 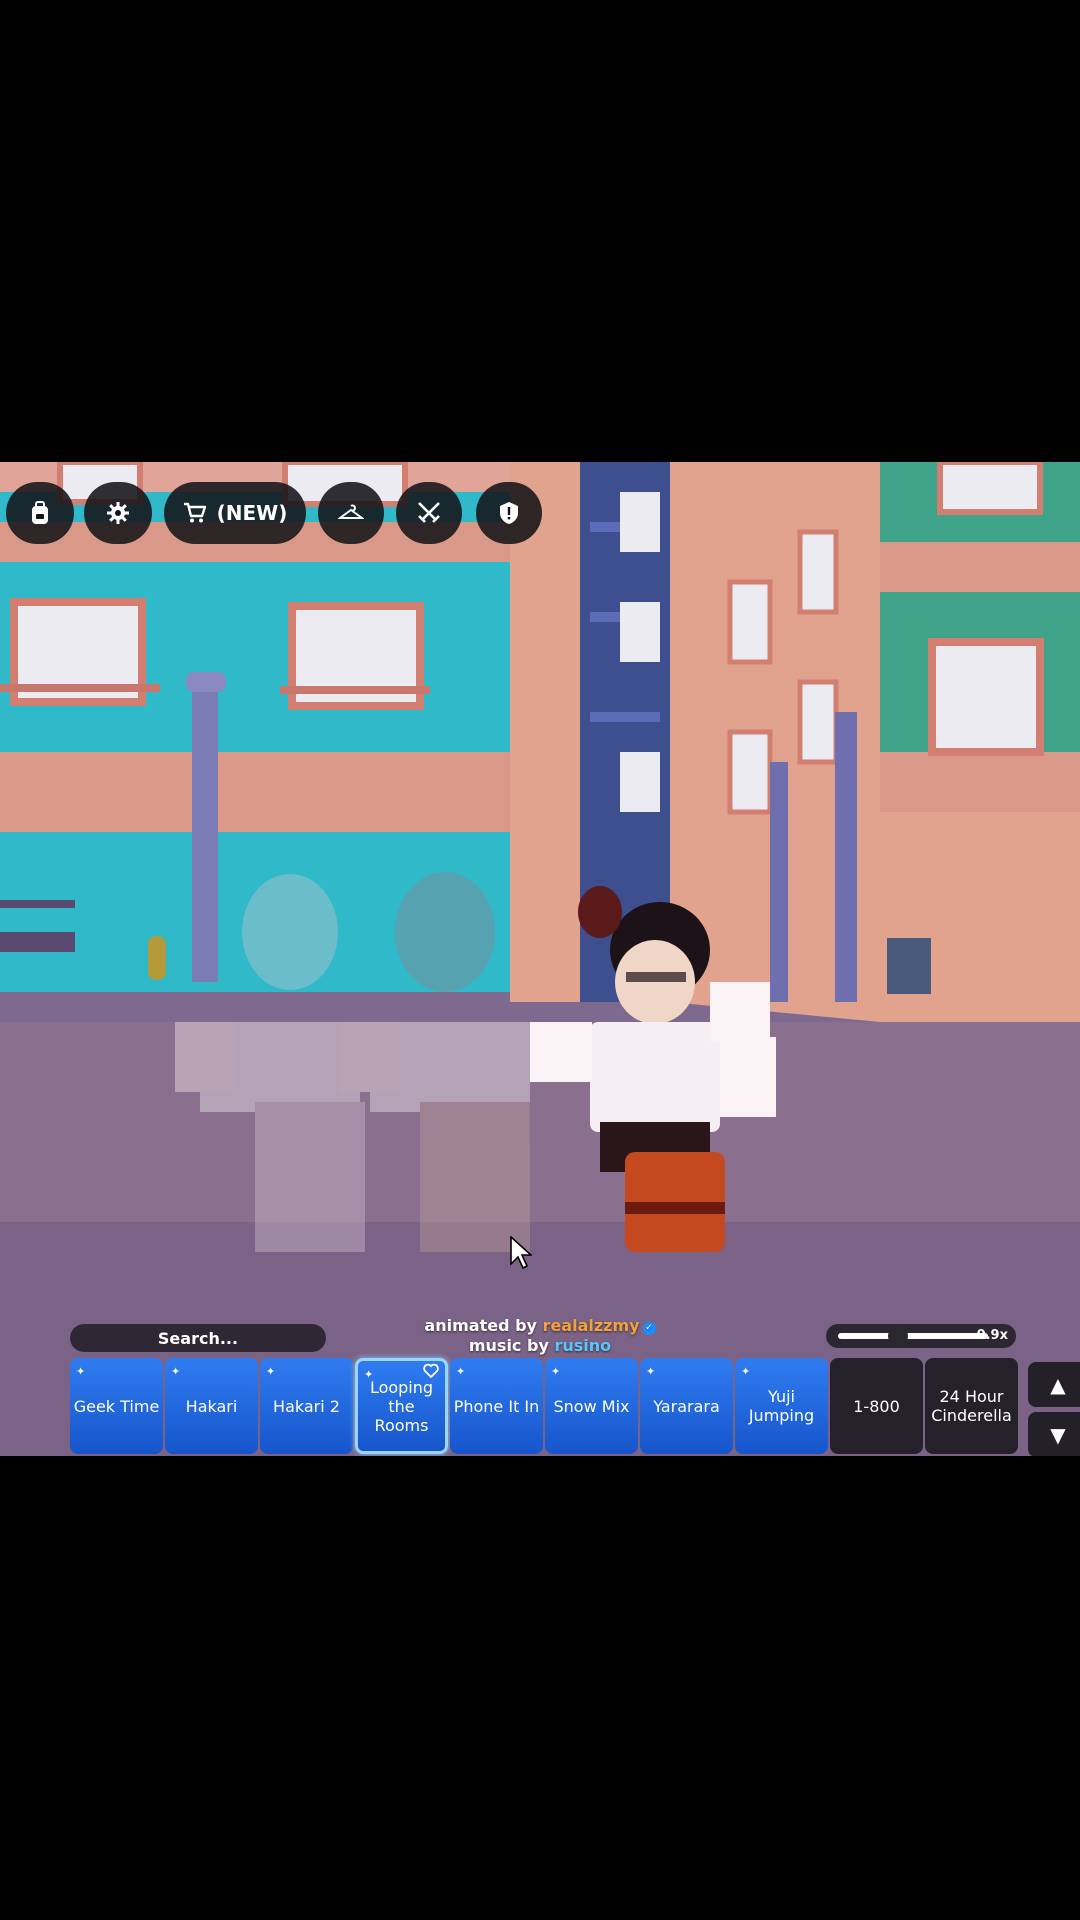 I want to click on music-by-label: music by, so click(x=508, y=1345).